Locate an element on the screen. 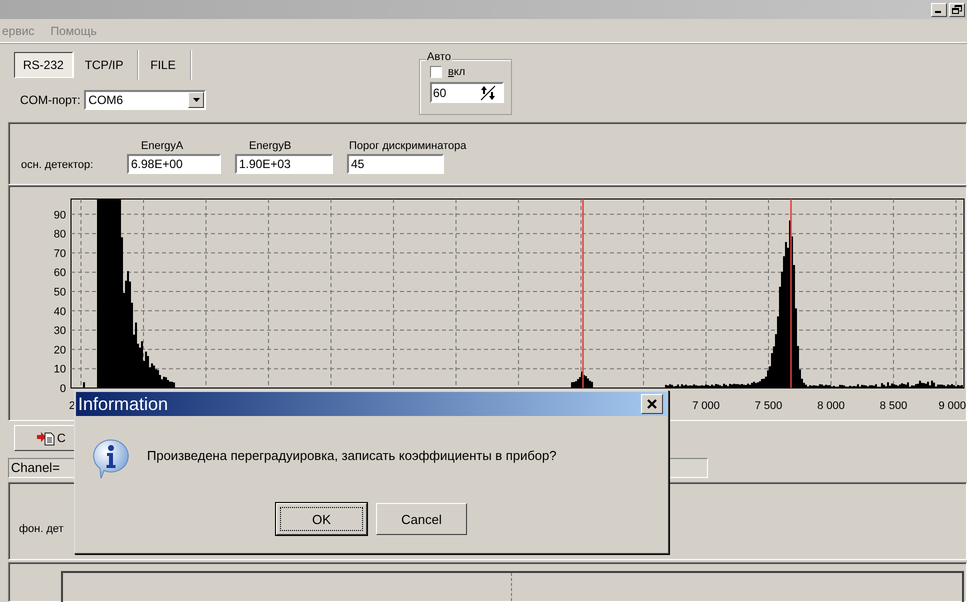 The image size is (967, 602). x-axis-label: 8 500 is located at coordinates (894, 406).